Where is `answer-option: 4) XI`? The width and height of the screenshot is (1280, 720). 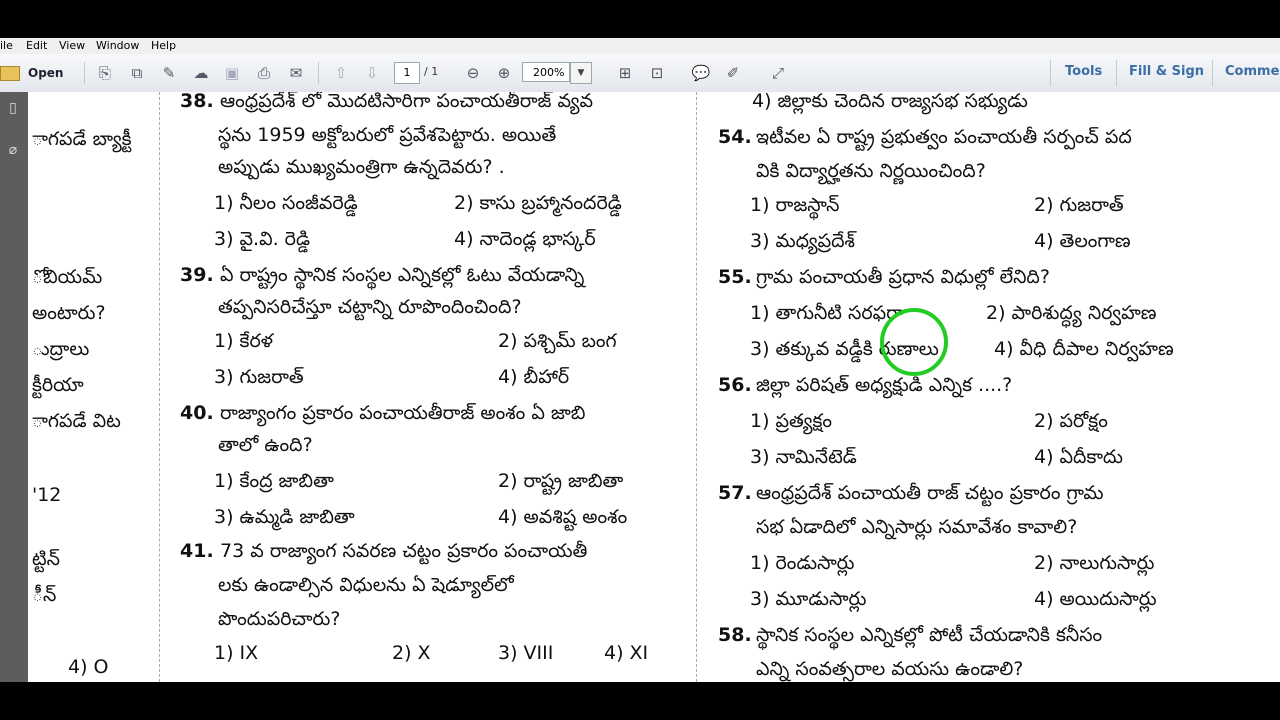
answer-option: 4) XI is located at coordinates (626, 653).